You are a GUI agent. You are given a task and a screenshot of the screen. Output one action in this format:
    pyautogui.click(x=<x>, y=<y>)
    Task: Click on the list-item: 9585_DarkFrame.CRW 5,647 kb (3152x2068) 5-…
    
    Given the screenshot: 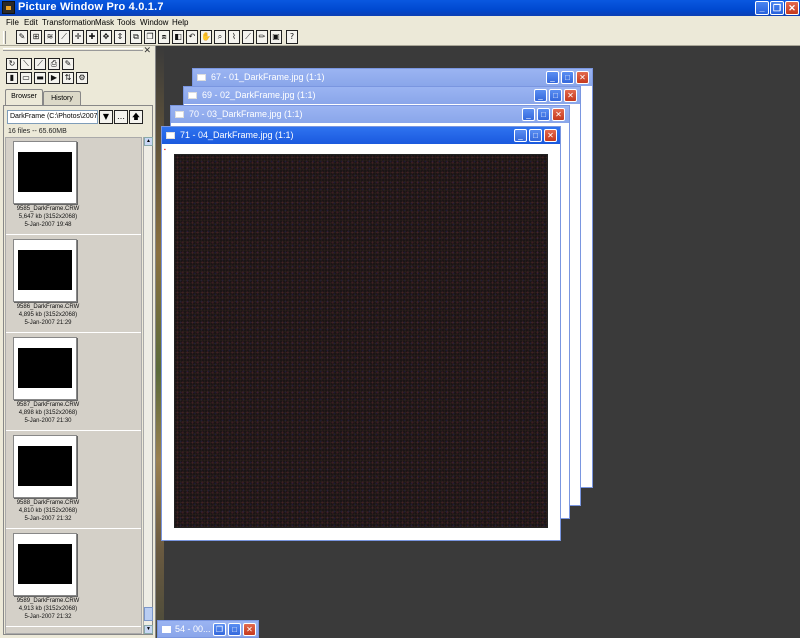 What is the action you would take?
    pyautogui.click(x=73, y=186)
    